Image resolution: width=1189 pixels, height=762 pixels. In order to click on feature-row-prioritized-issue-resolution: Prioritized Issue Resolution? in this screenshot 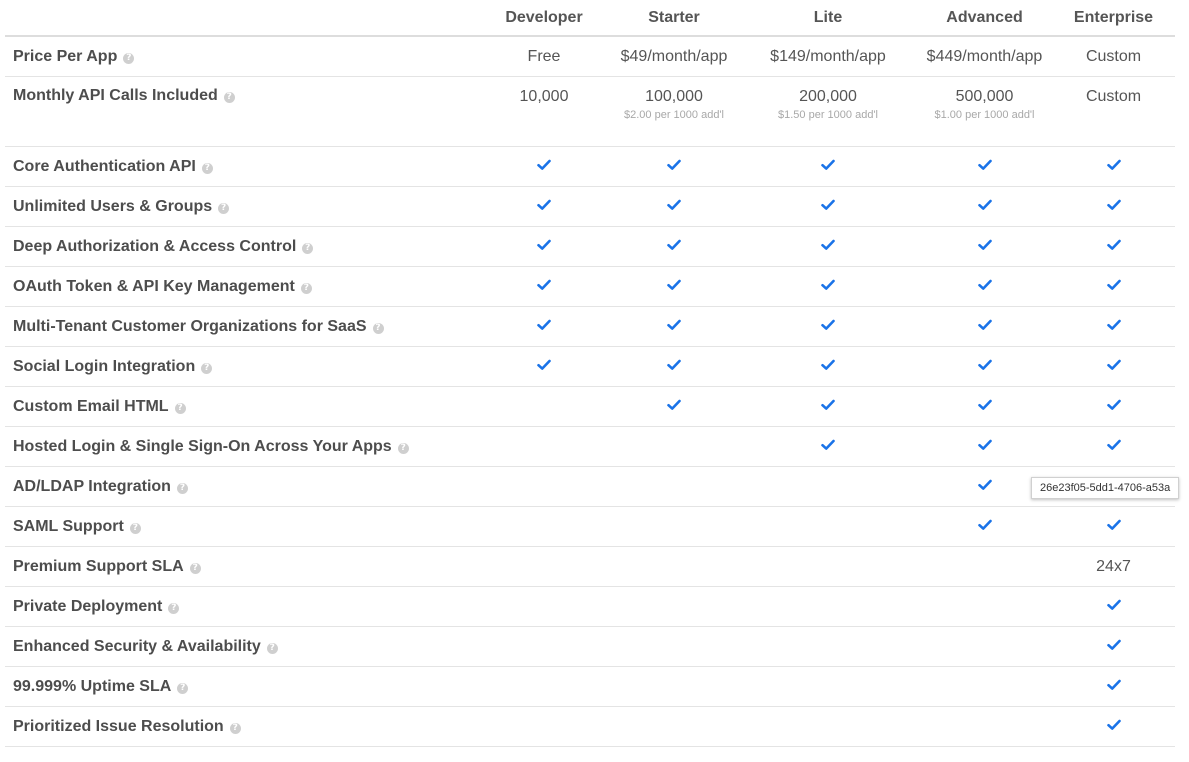, I will do `click(590, 727)`.